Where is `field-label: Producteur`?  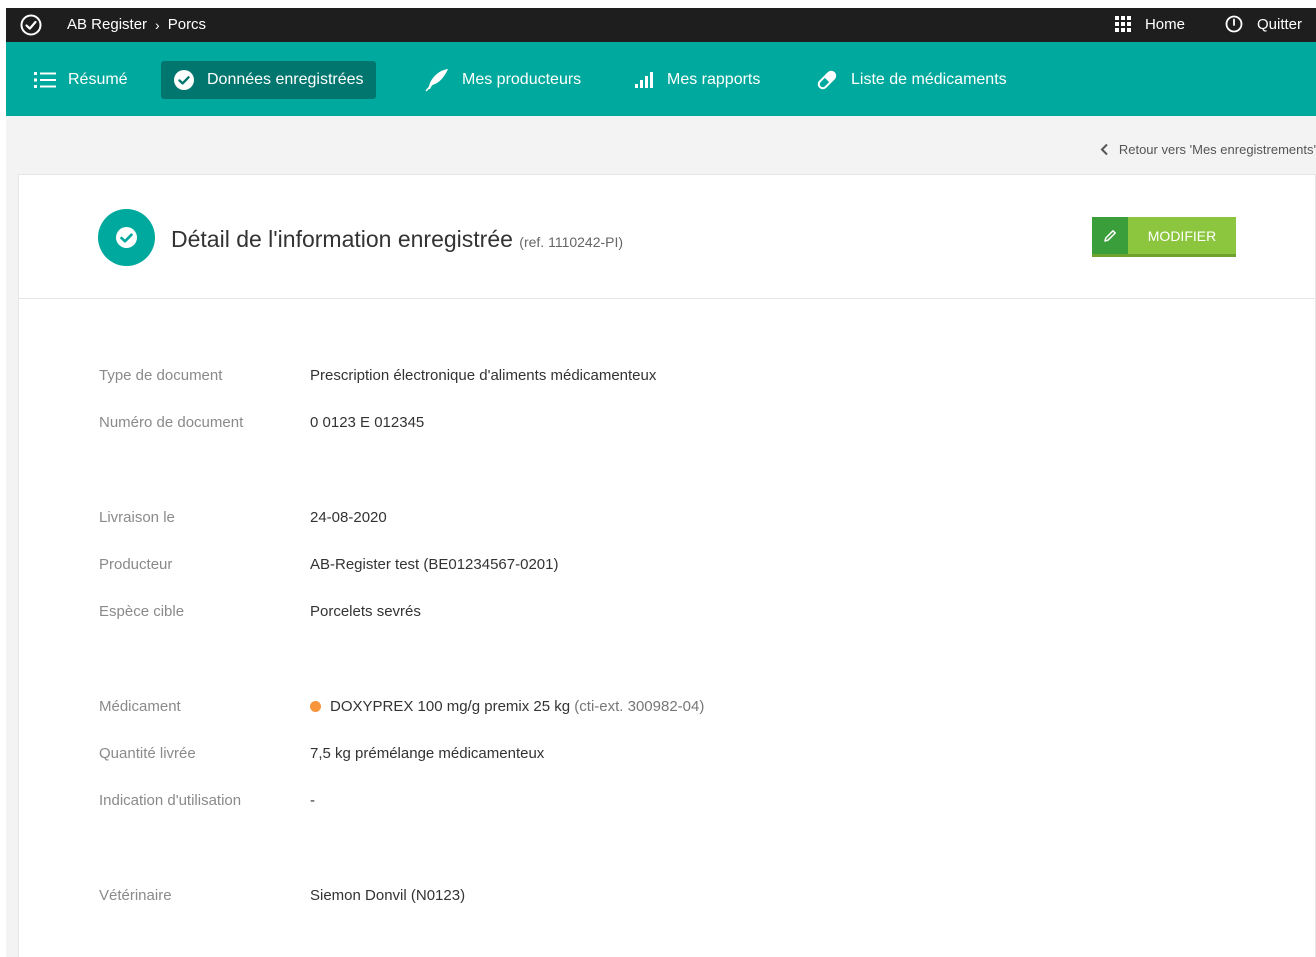
field-label: Producteur is located at coordinates (136, 564).